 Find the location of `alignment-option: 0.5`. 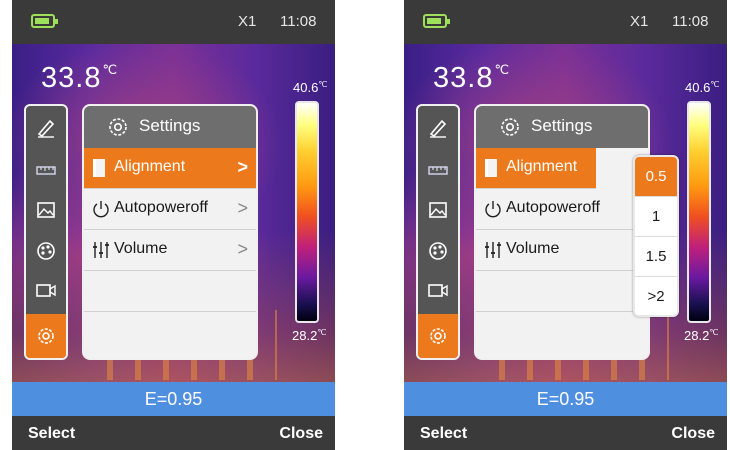

alignment-option: 0.5 is located at coordinates (656, 177).